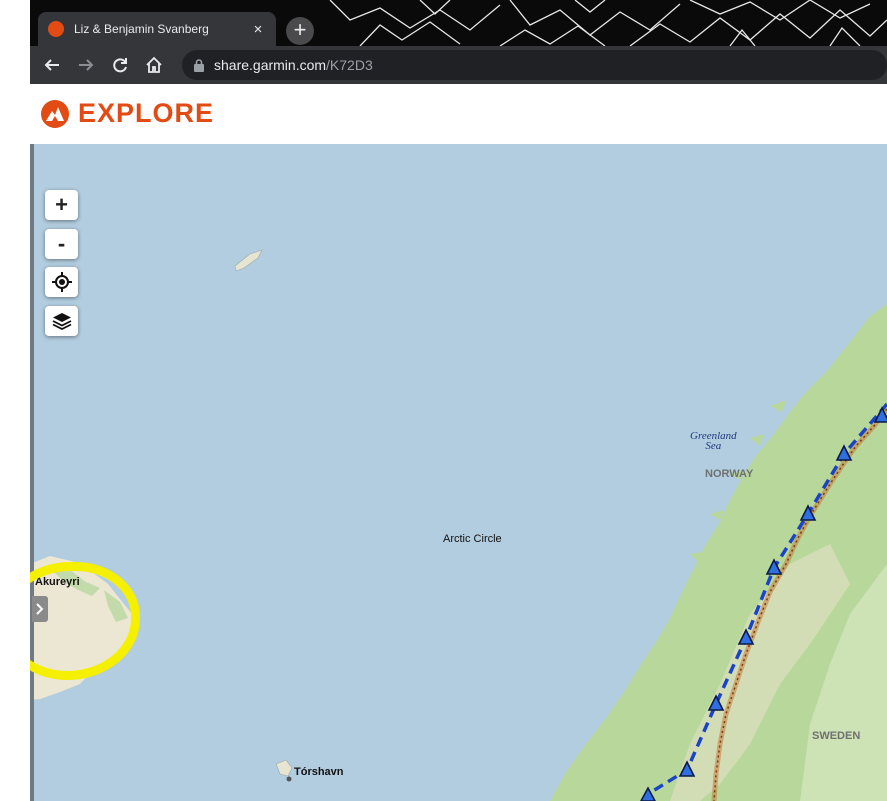 Image resolution: width=887 pixels, height=801 pixels. I want to click on map-label-akureyri: Akureyri, so click(57, 582).